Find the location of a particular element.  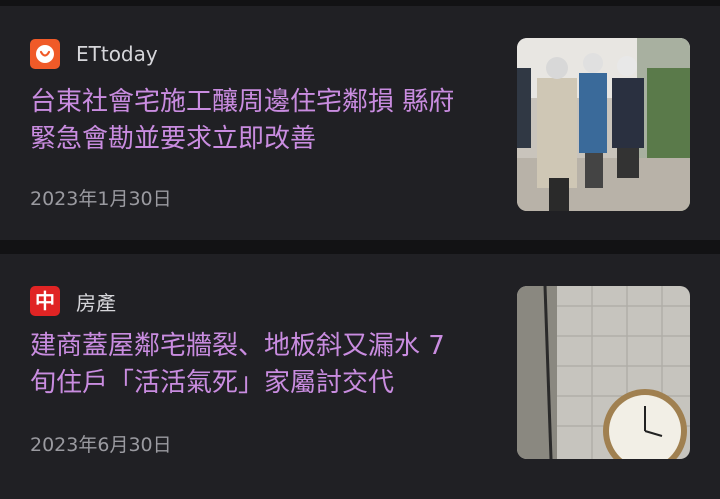

logo-text: 中 is located at coordinates (45, 301).